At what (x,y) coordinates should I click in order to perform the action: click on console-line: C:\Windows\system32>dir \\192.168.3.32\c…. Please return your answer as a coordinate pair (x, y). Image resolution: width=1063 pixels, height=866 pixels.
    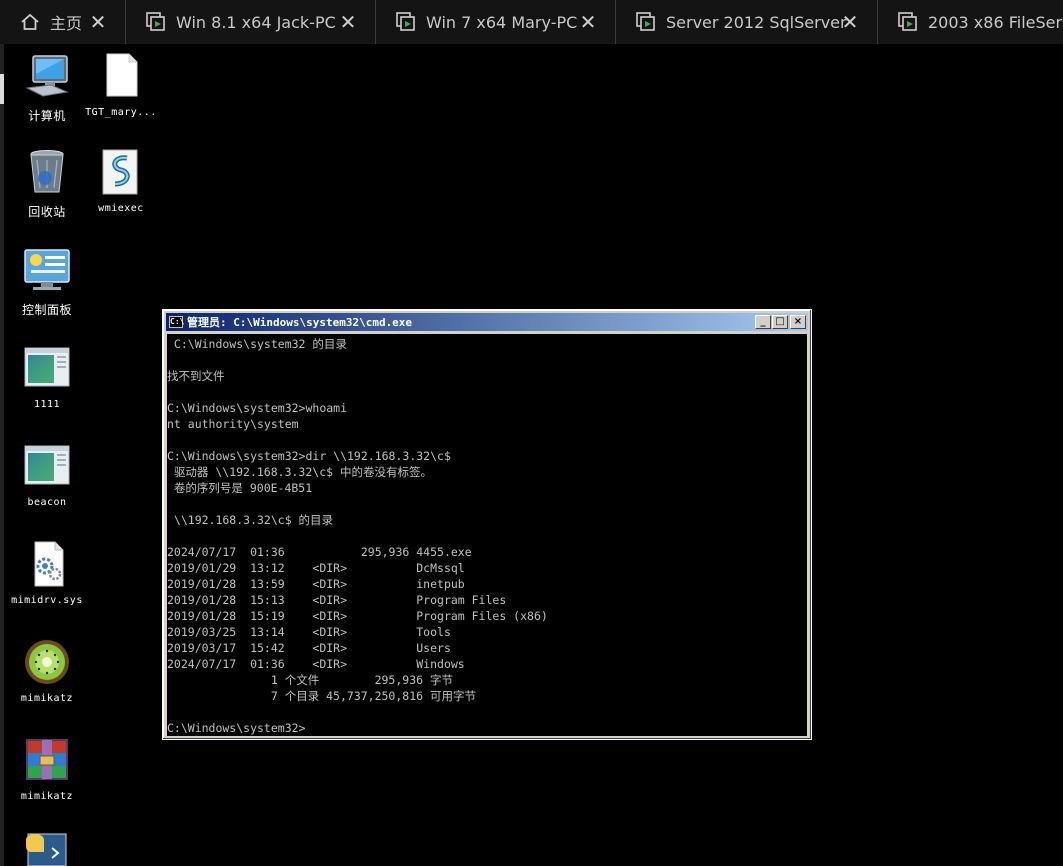
    Looking at the image, I should click on (309, 456).